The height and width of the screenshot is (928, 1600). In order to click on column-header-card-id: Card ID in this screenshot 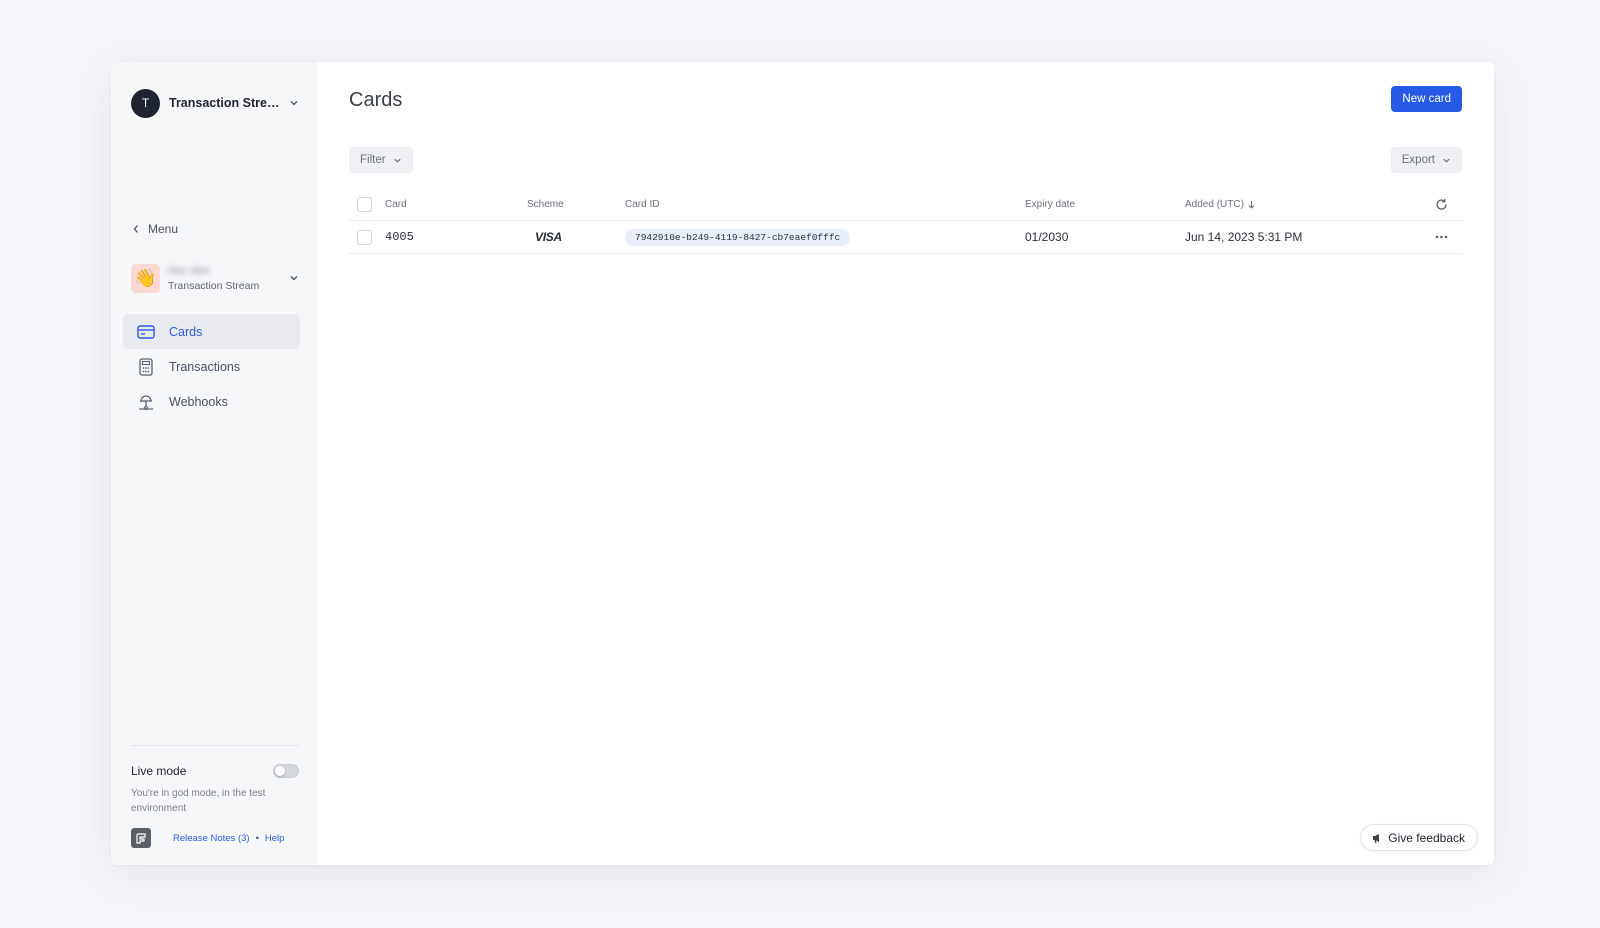, I will do `click(642, 204)`.